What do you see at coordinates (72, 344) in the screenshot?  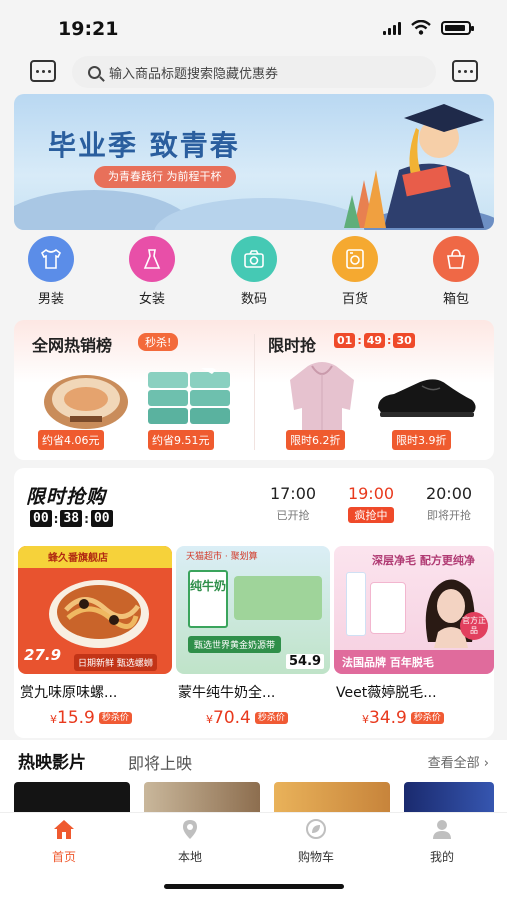 I see `hot-list-title: 全网热销榜` at bounding box center [72, 344].